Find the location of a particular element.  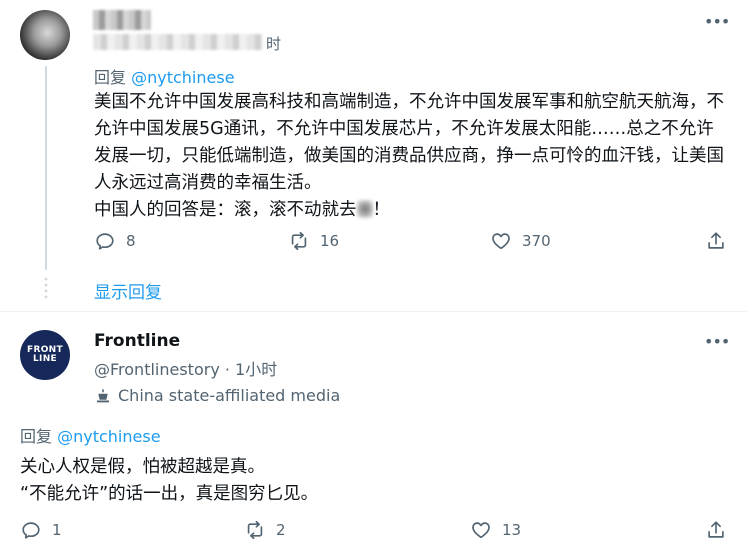

blurred-character is located at coordinates (364, 209).